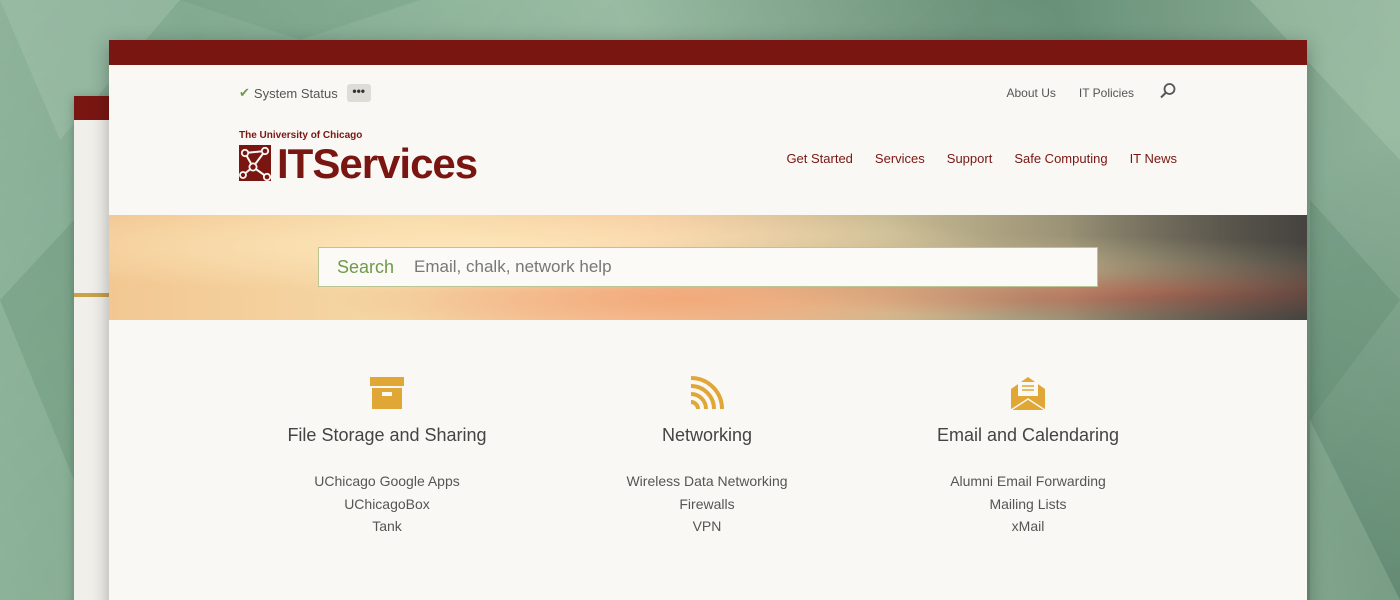 The image size is (1400, 600). I want to click on link-xmail: xMail, so click(1028, 526).